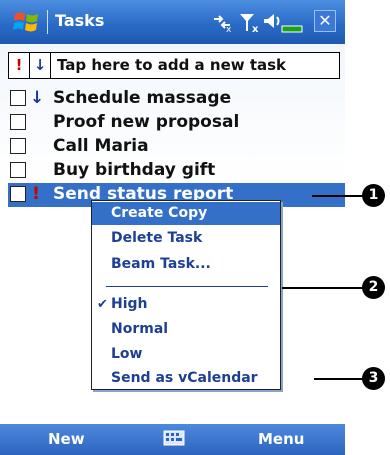 The height and width of the screenshot is (455, 390). Describe the element at coordinates (186, 354) in the screenshot. I see `menu-item-priority-low: Low` at that location.